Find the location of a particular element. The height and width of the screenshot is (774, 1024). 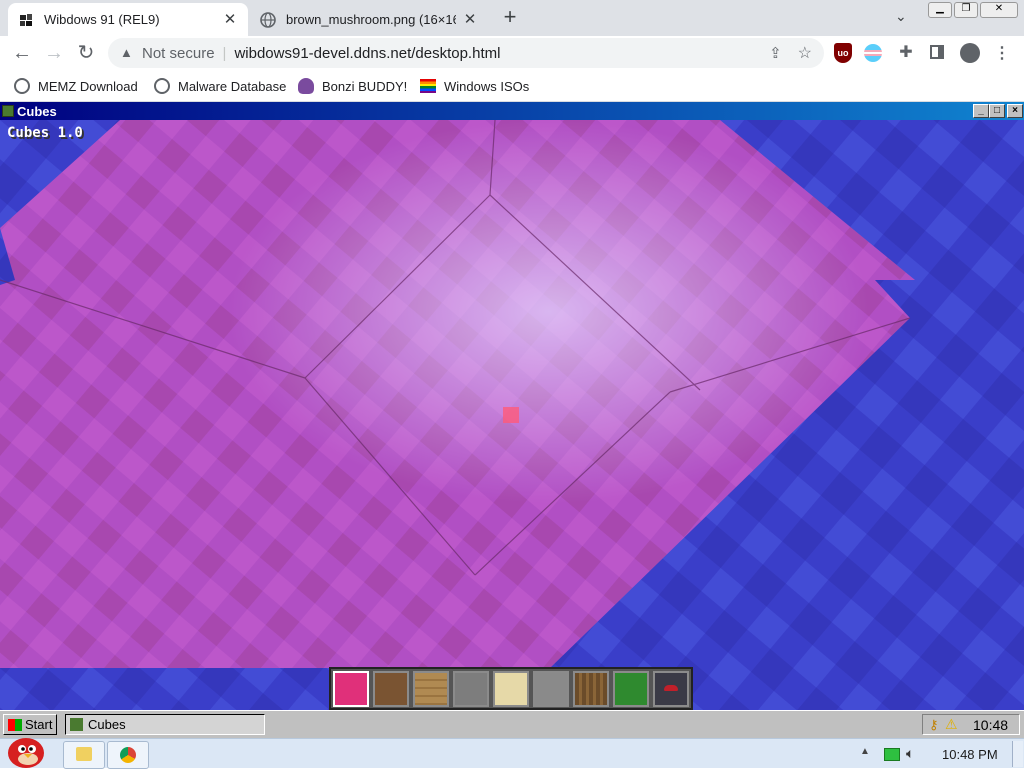

tab-title: brown_mushroom.png (16×16) is located at coordinates (371, 19).